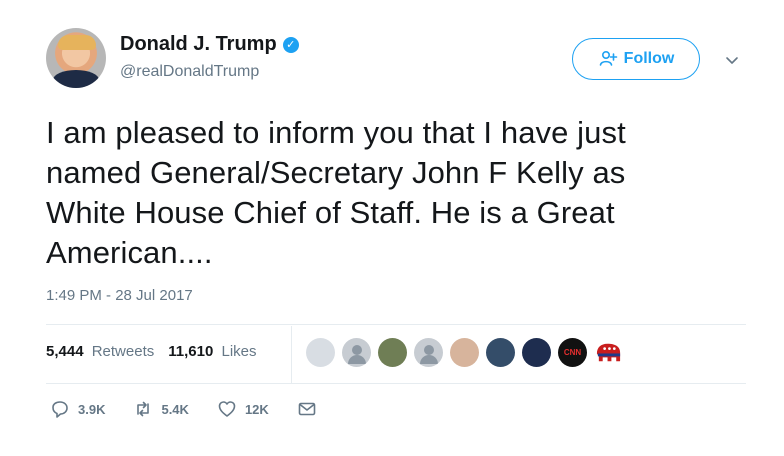 The height and width of the screenshot is (456, 784). What do you see at coordinates (65, 351) in the screenshot?
I see `retweets-count: 5,444` at bounding box center [65, 351].